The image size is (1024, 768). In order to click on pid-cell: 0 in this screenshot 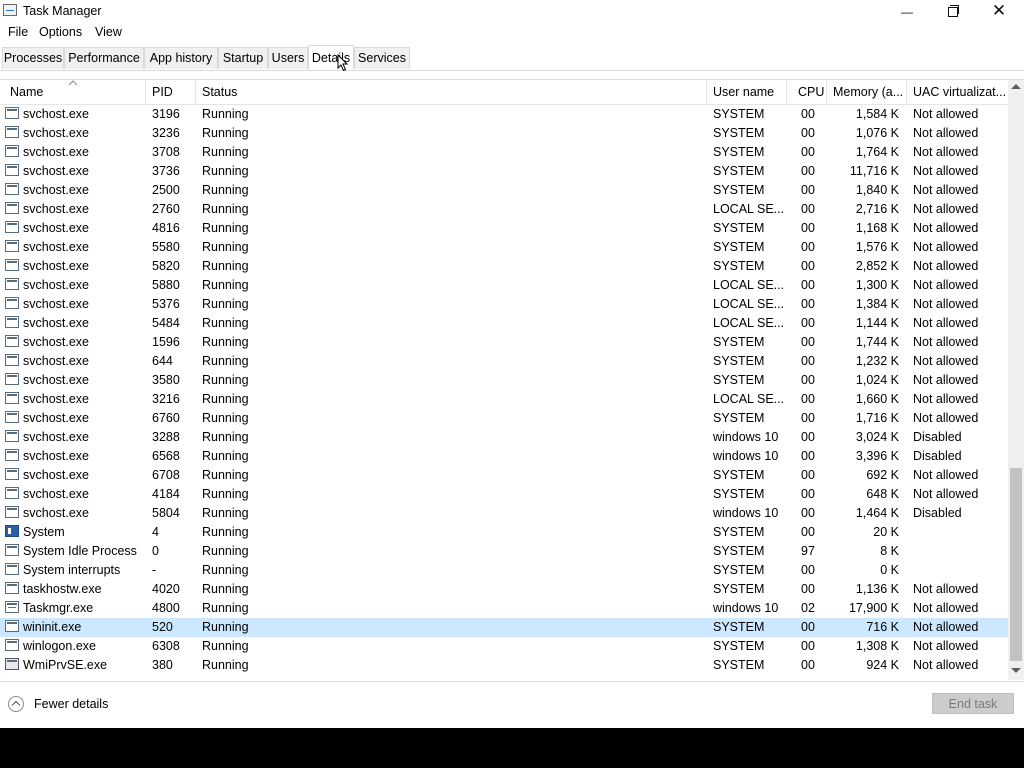, I will do `click(155, 551)`.